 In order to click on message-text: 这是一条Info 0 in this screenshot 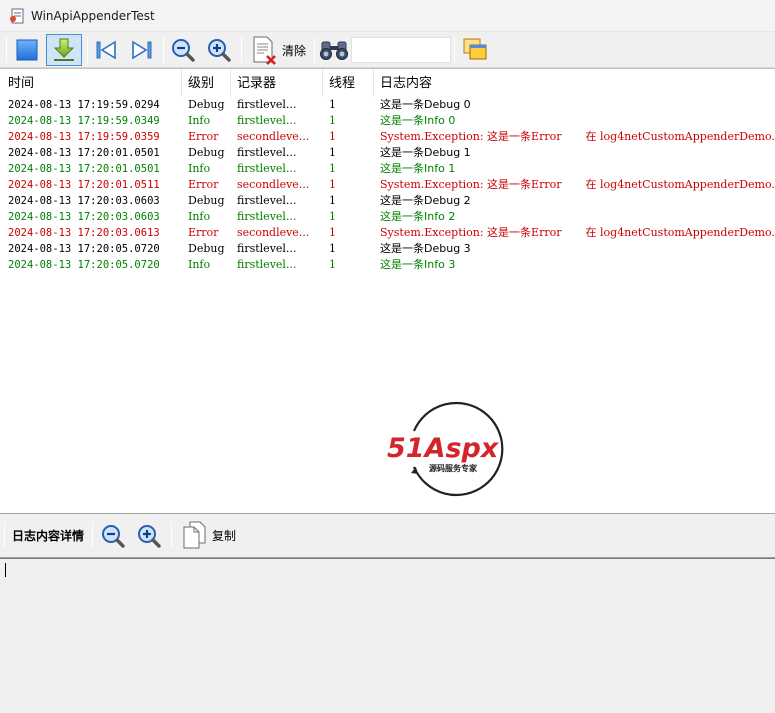, I will do `click(418, 120)`.